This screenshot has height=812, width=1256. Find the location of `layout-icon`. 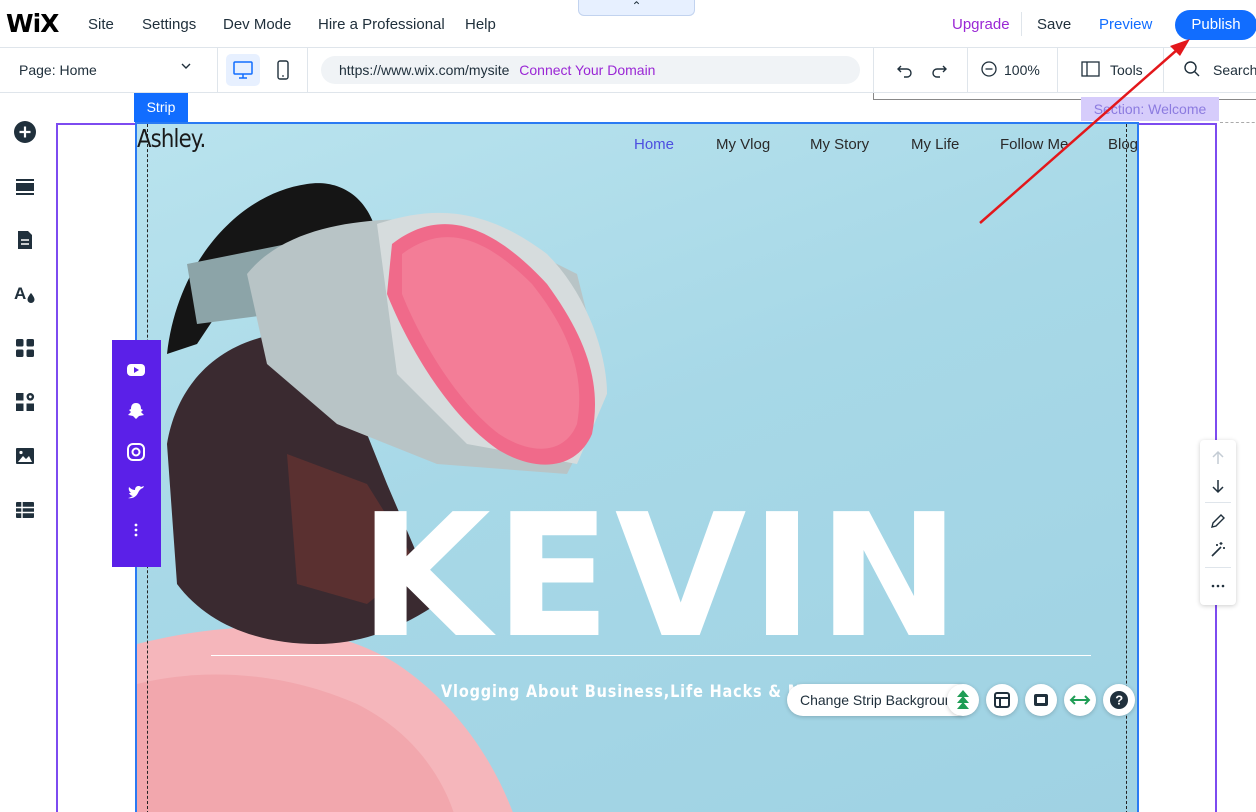

layout-icon is located at coordinates (1002, 700).